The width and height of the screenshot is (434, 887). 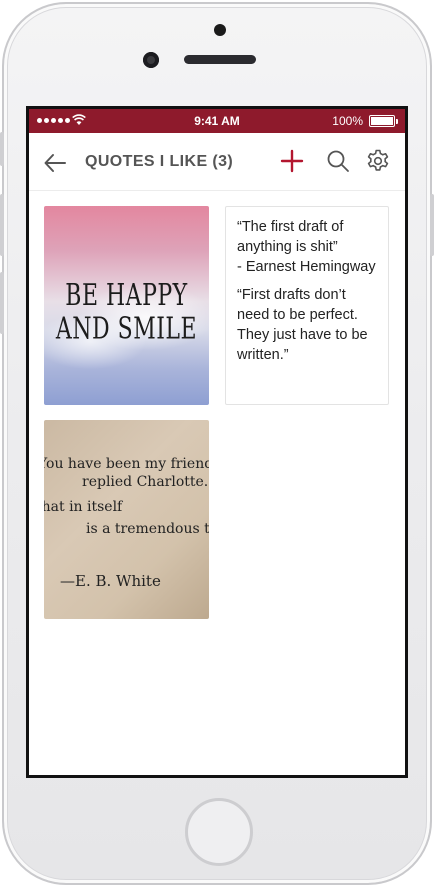 I want to click on quote-image-card: BE HAPPY AND SMILE, so click(x=126, y=305).